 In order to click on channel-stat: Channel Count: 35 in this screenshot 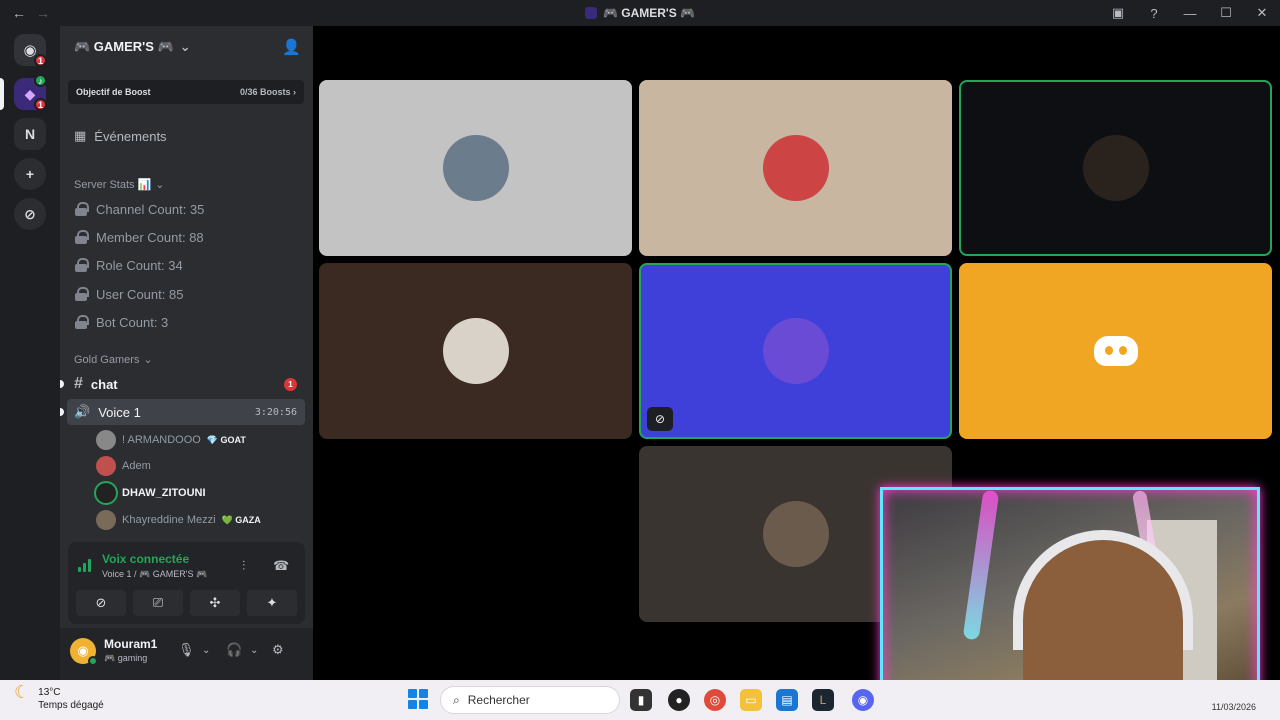, I will do `click(189, 209)`.